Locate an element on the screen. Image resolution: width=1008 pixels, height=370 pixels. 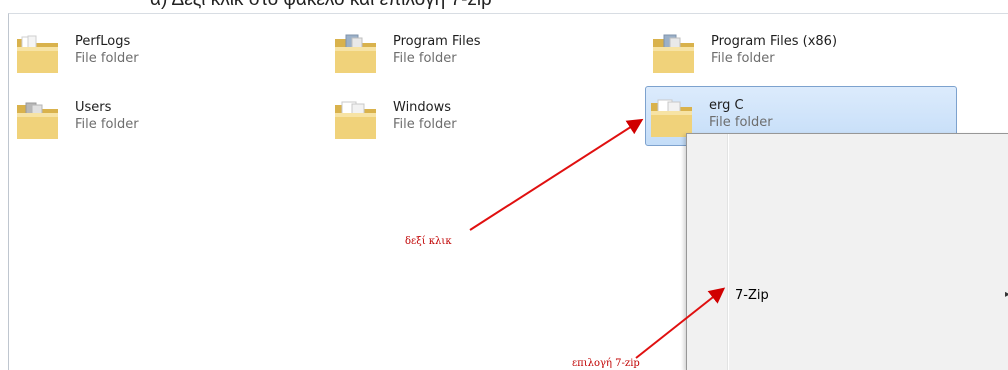
annotation-right-click: δεξί κλικ is located at coordinates (428, 241).